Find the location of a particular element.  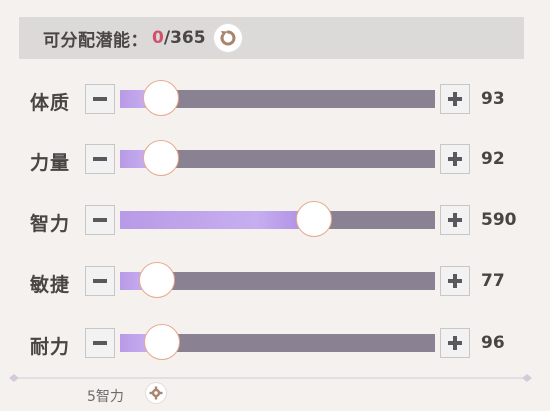

reset-button is located at coordinates (227, 38).